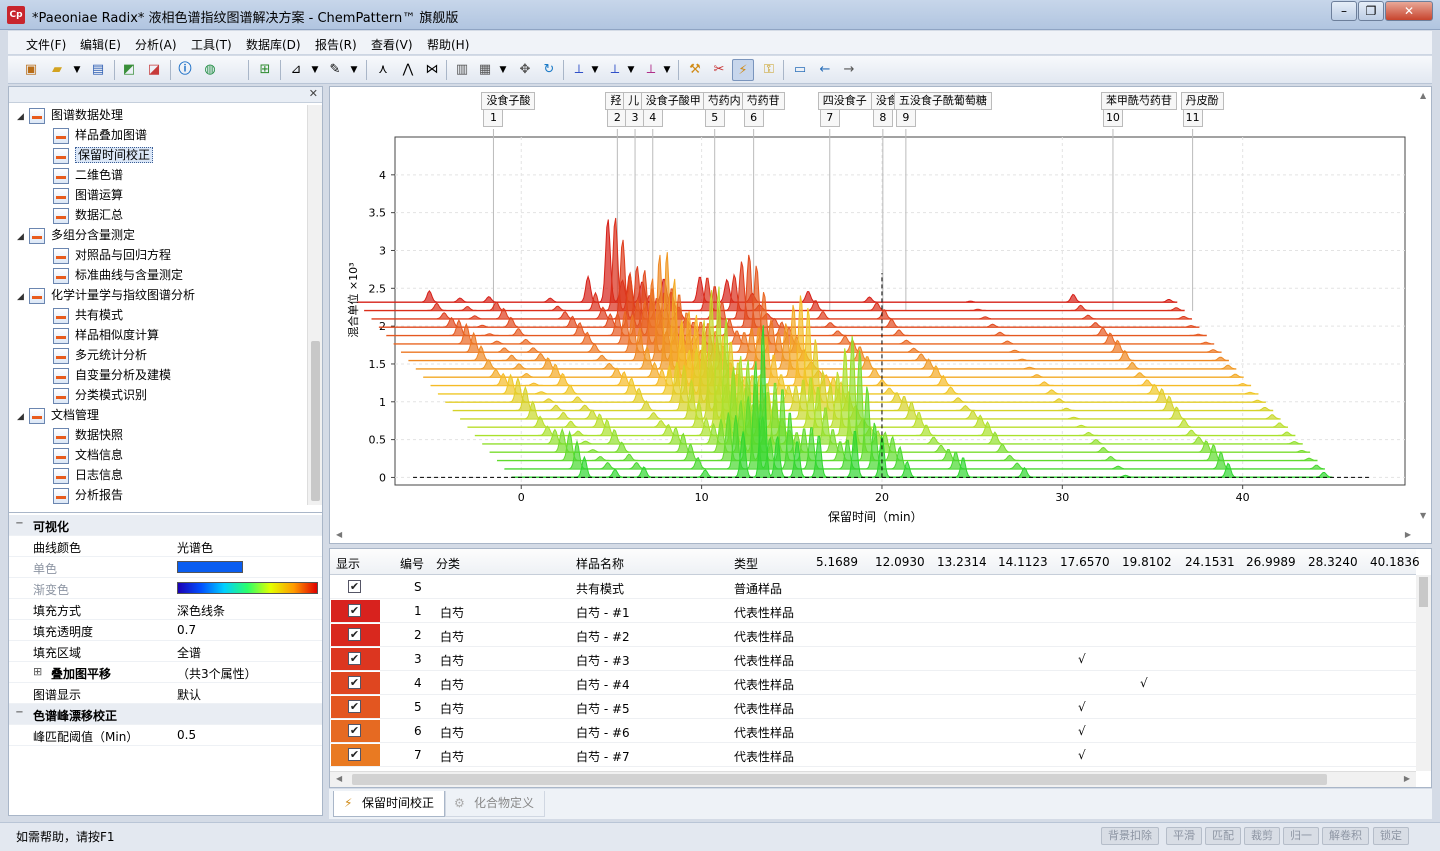 The image size is (1440, 851). What do you see at coordinates (1130, 836) in the screenshot?
I see `status-button-background: 背景扣除` at bounding box center [1130, 836].